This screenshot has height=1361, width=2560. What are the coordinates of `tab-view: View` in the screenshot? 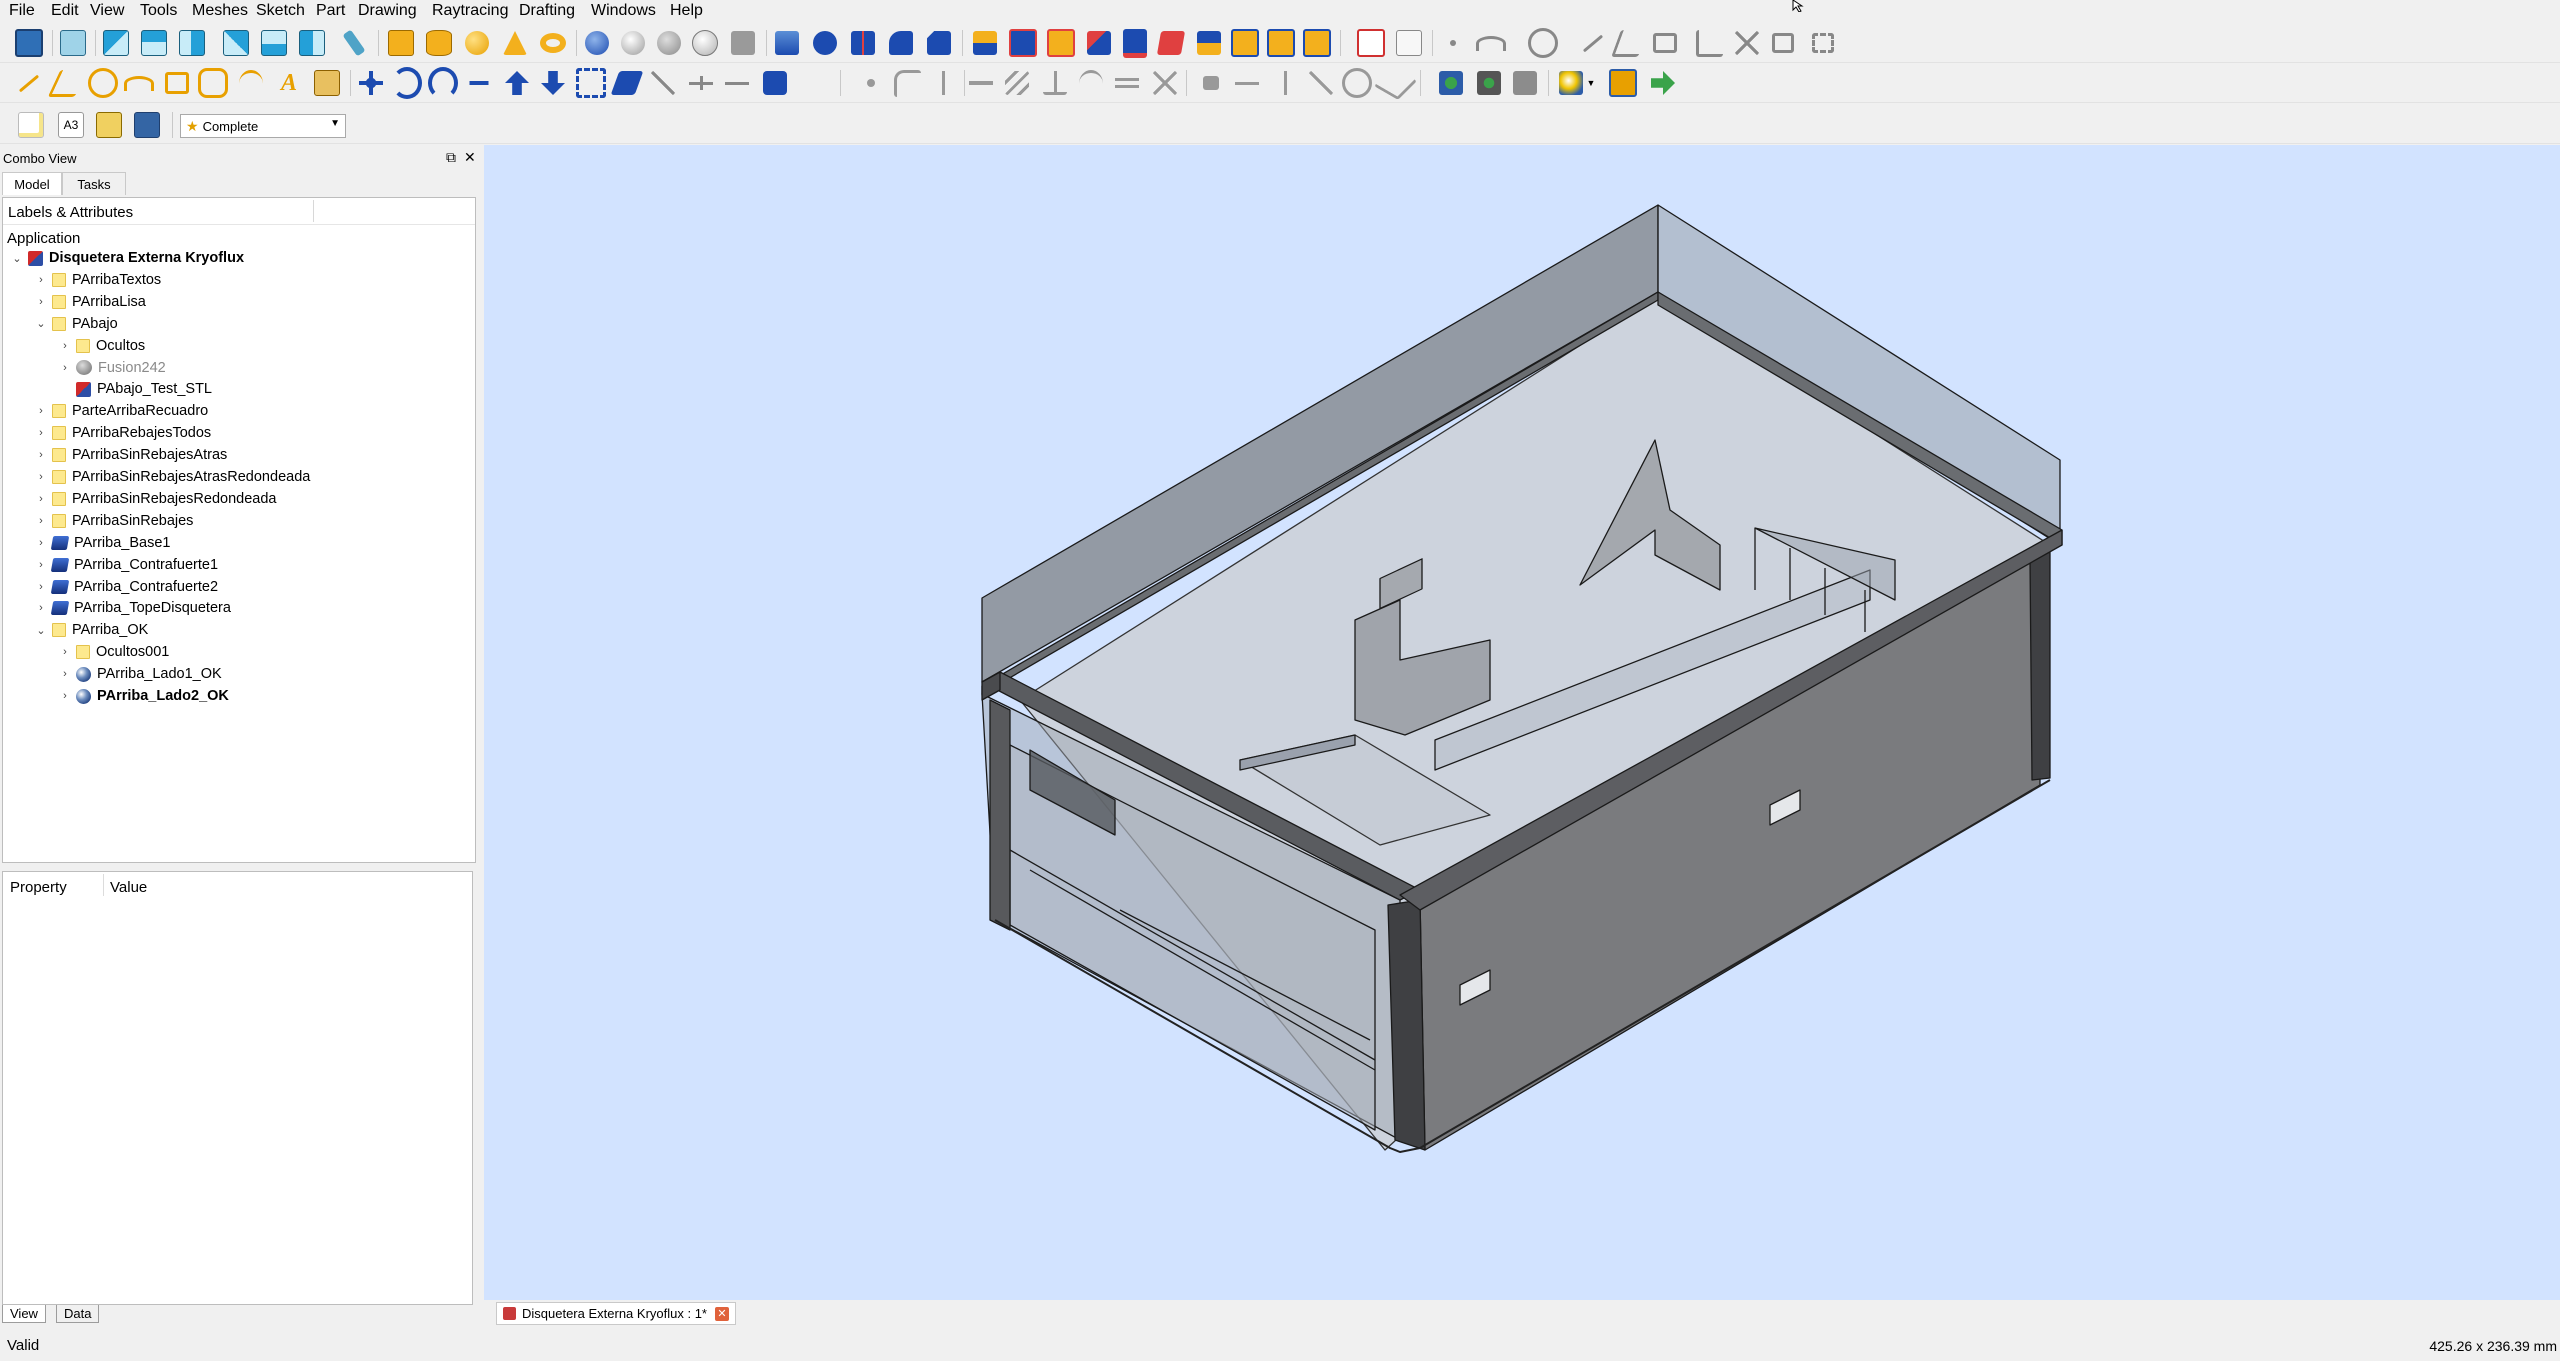 It's located at (24, 1314).